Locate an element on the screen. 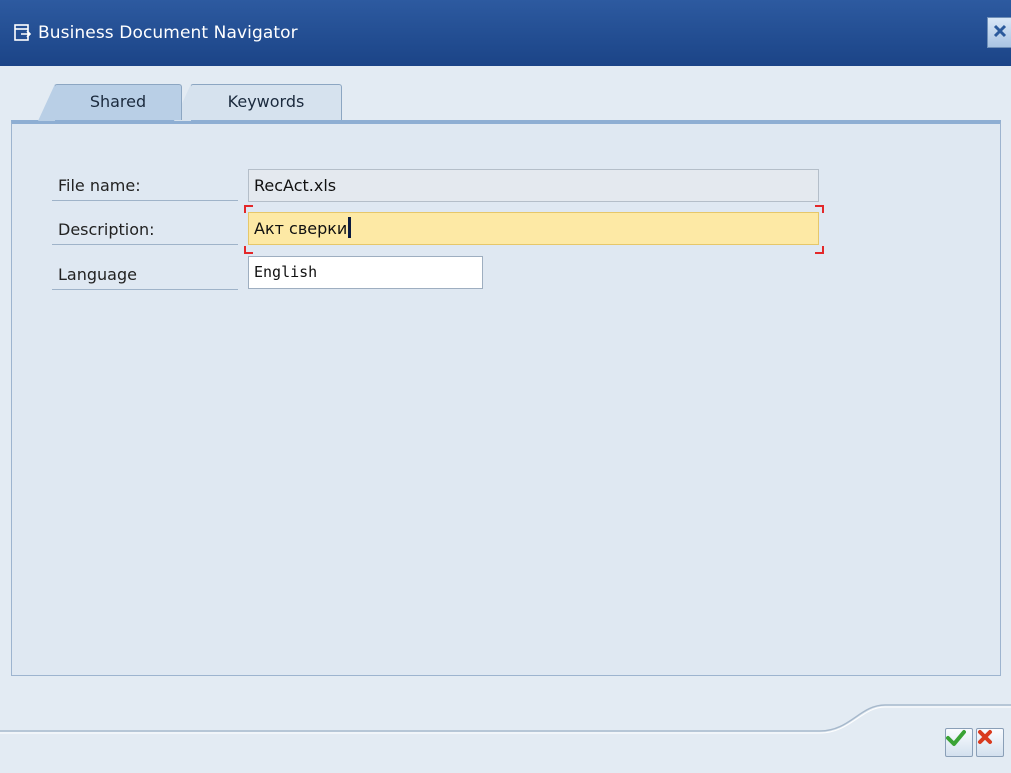 The height and width of the screenshot is (773, 1011). description-field: Акт сверки is located at coordinates (533, 228).